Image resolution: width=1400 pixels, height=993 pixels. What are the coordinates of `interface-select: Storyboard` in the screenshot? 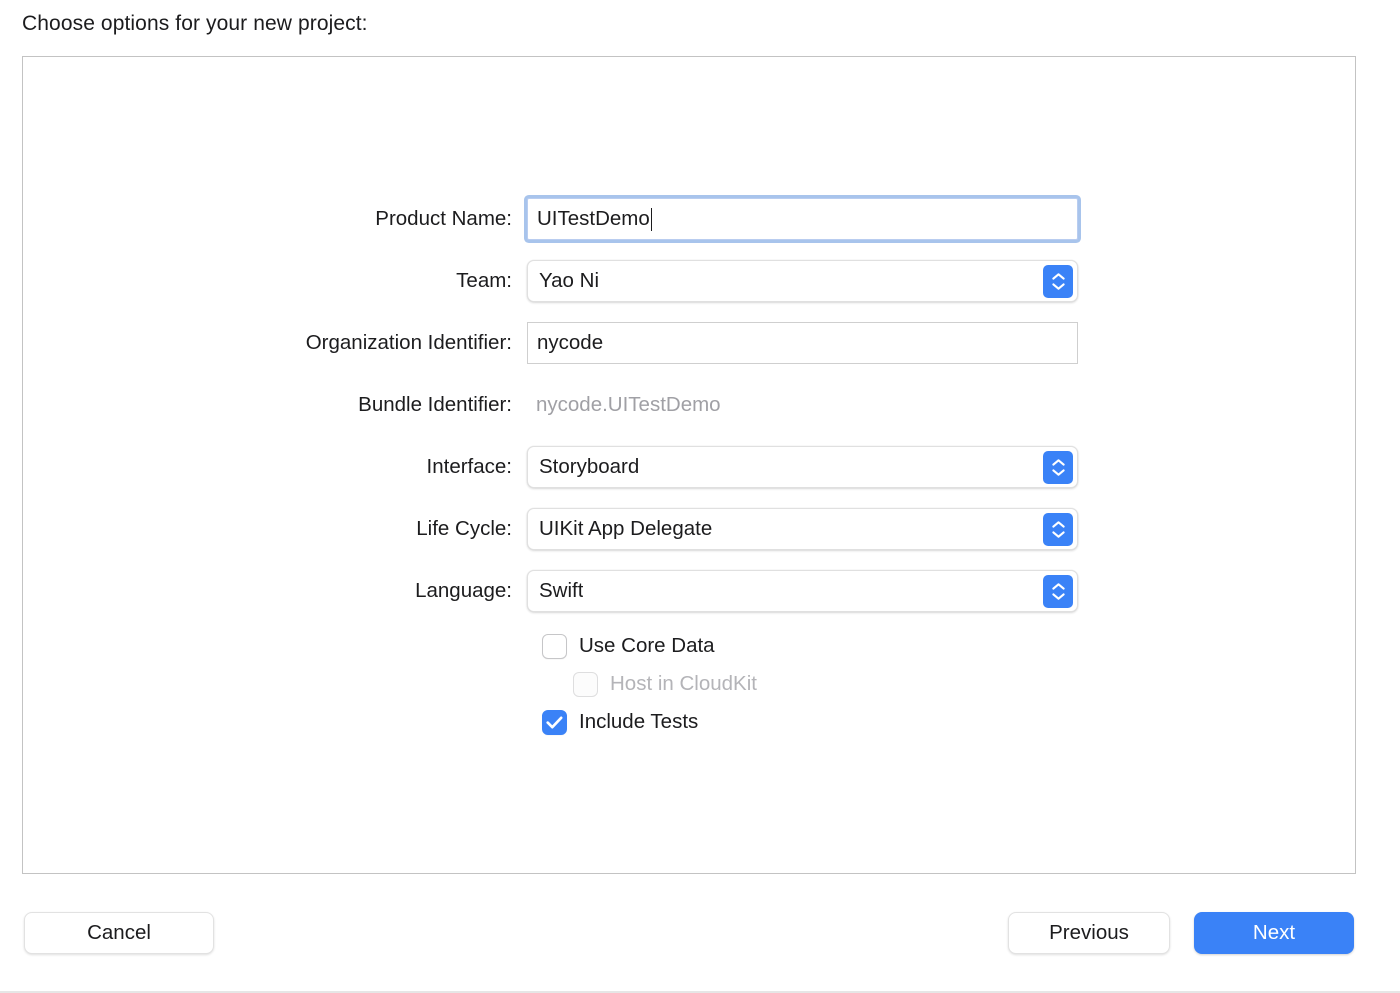 It's located at (802, 467).